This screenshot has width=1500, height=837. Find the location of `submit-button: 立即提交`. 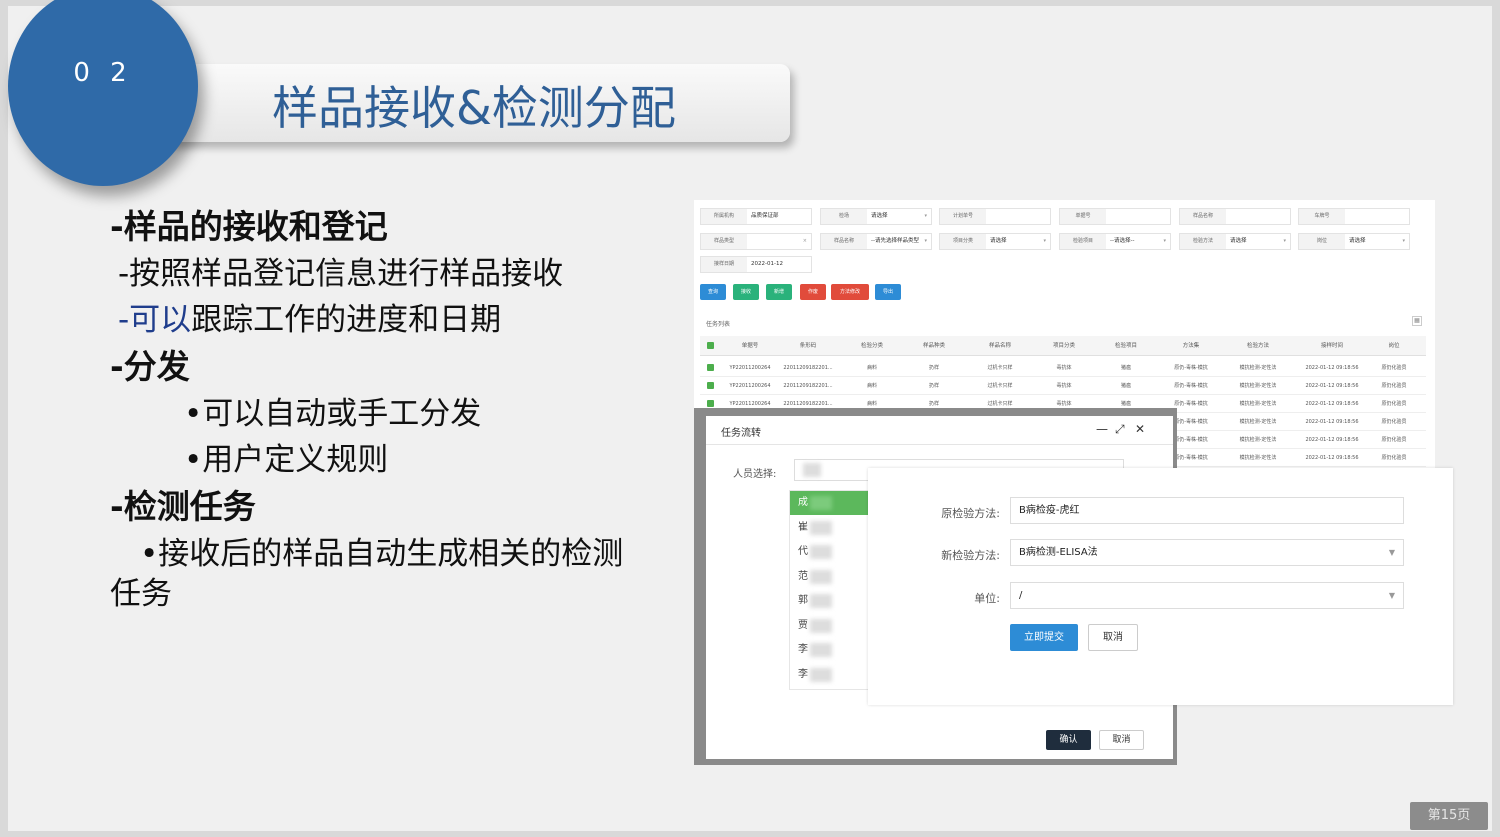

submit-button: 立即提交 is located at coordinates (1044, 637).